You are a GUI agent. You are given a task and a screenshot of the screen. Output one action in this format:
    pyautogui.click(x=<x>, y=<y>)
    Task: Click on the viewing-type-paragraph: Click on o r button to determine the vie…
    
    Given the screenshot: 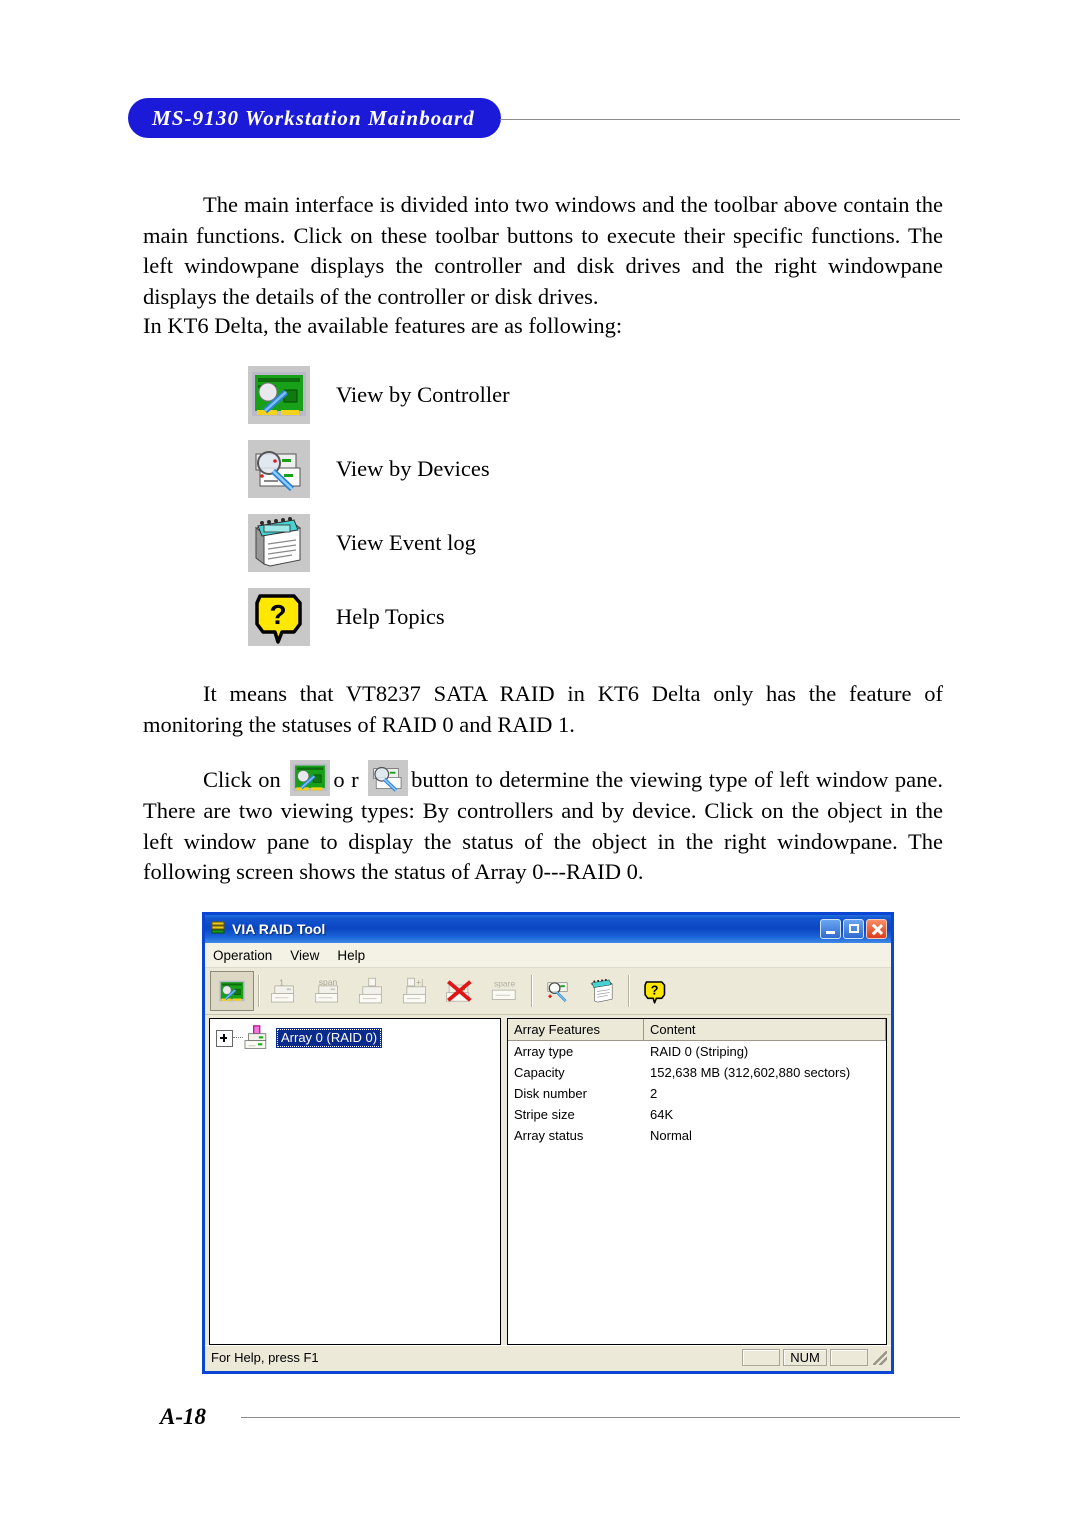 What is the action you would take?
    pyautogui.click(x=543, y=824)
    